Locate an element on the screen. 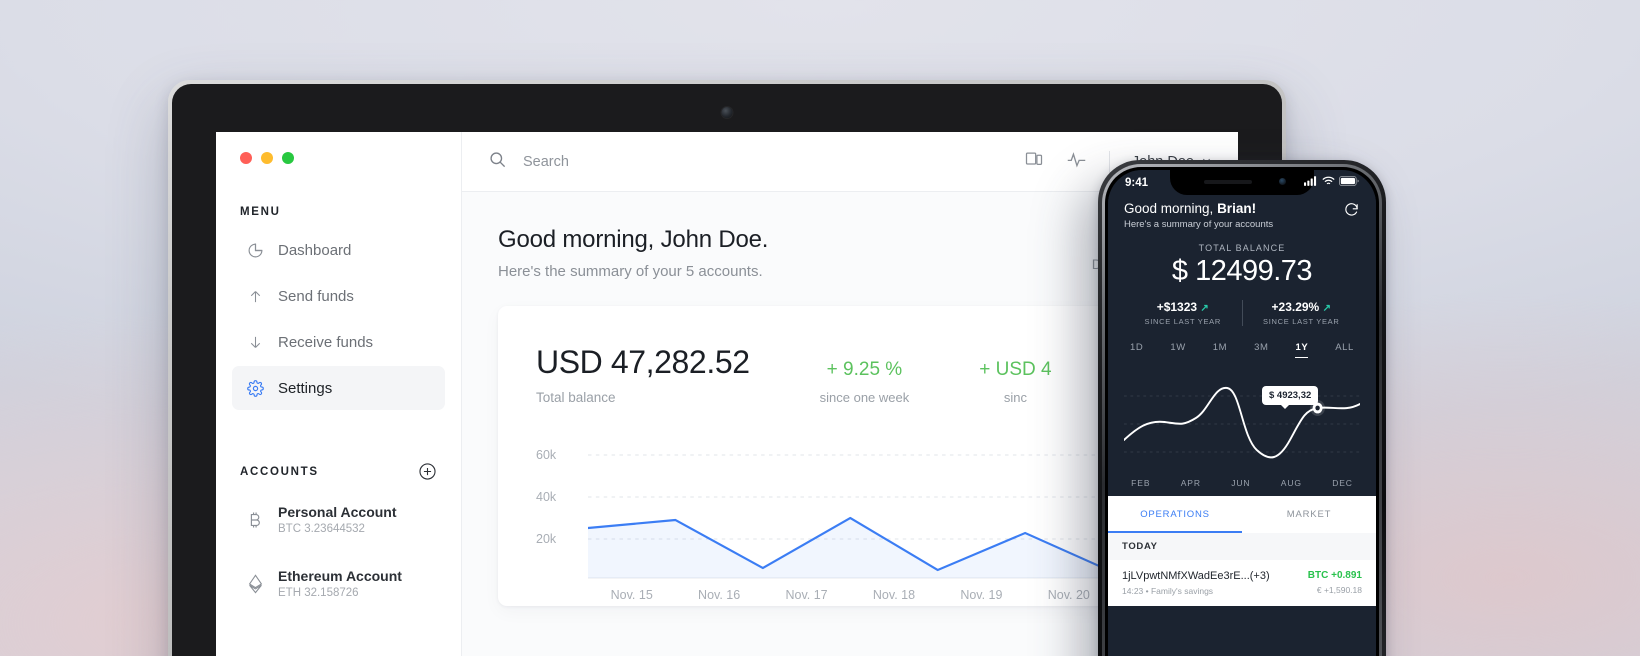 Image resolution: width=1640 pixels, height=656 pixels. refresh-icon is located at coordinates (1351, 212).